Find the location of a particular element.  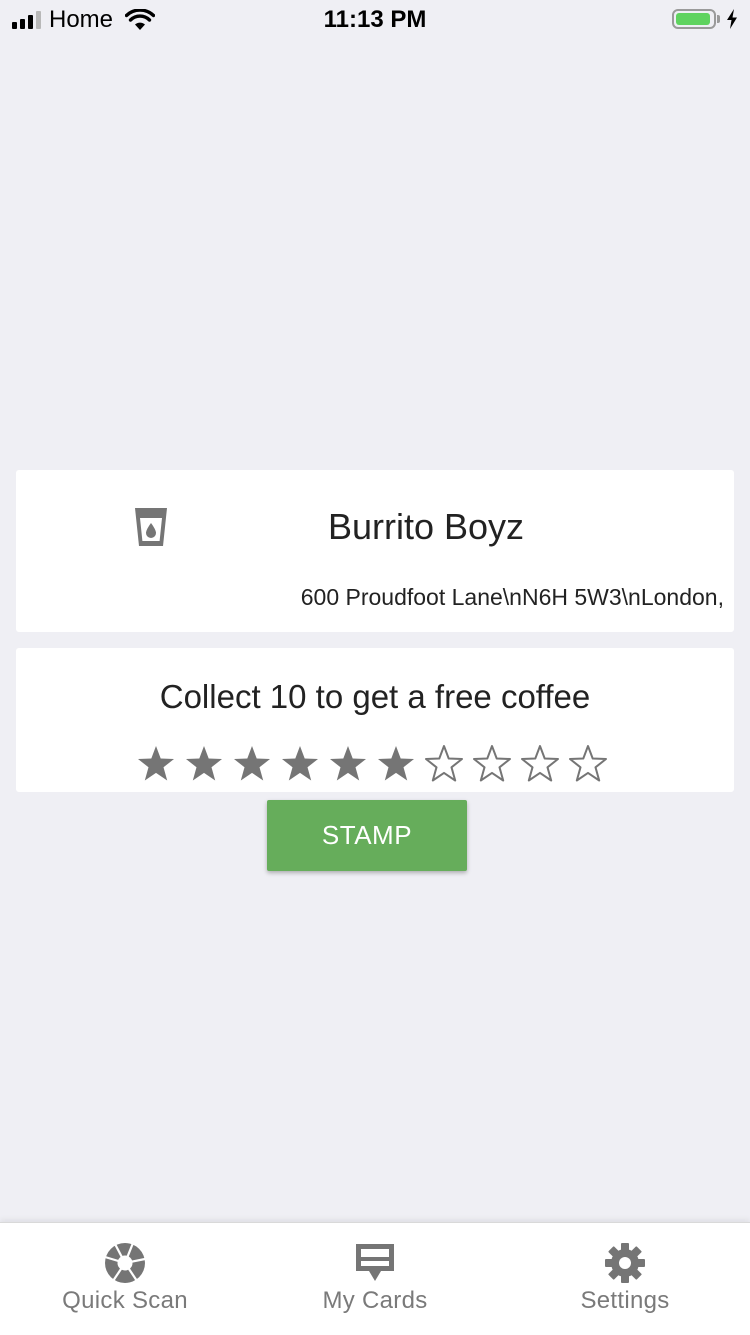

battery-icon is located at coordinates (694, 19).